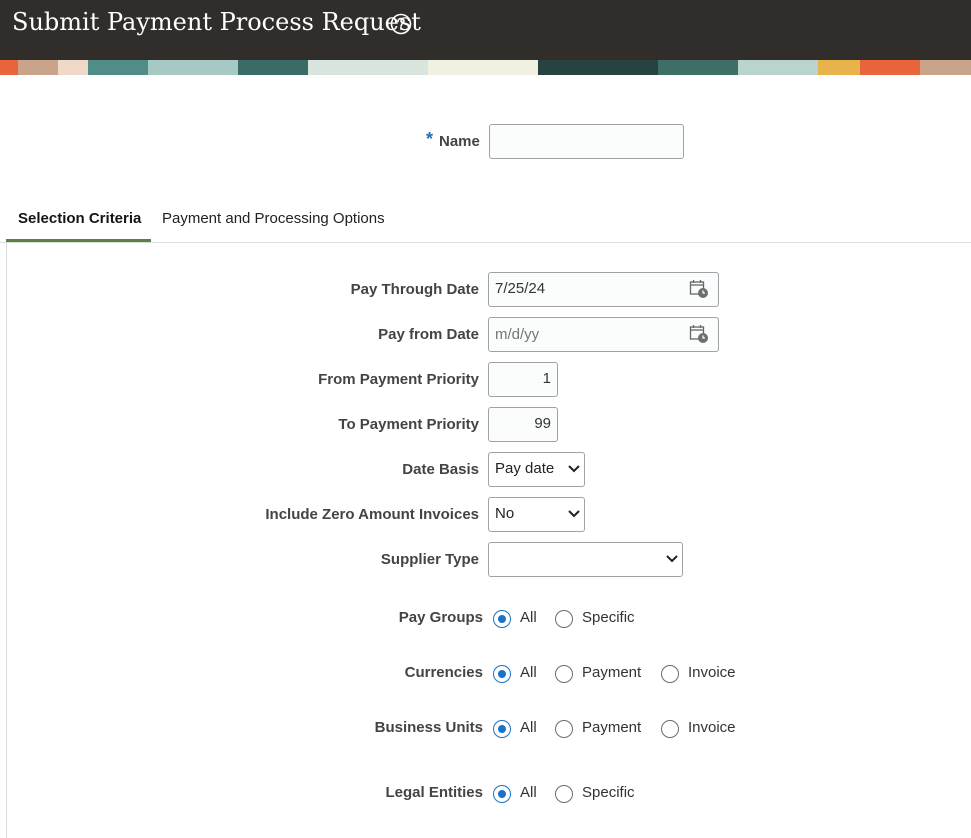 This screenshot has height=838, width=971. Describe the element at coordinates (372, 514) in the screenshot. I see `include-zero-amount-invoices-label: Include Zero Amount Invoices` at that location.